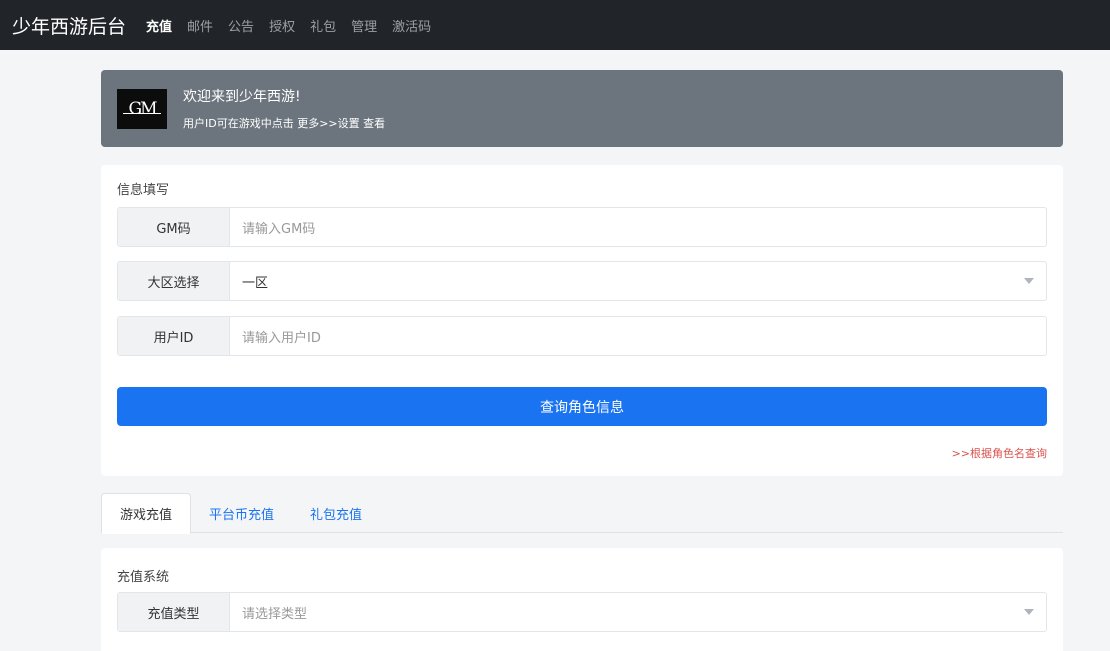 The width and height of the screenshot is (1110, 651). I want to click on region-group: 大区选择 一区, so click(582, 281).